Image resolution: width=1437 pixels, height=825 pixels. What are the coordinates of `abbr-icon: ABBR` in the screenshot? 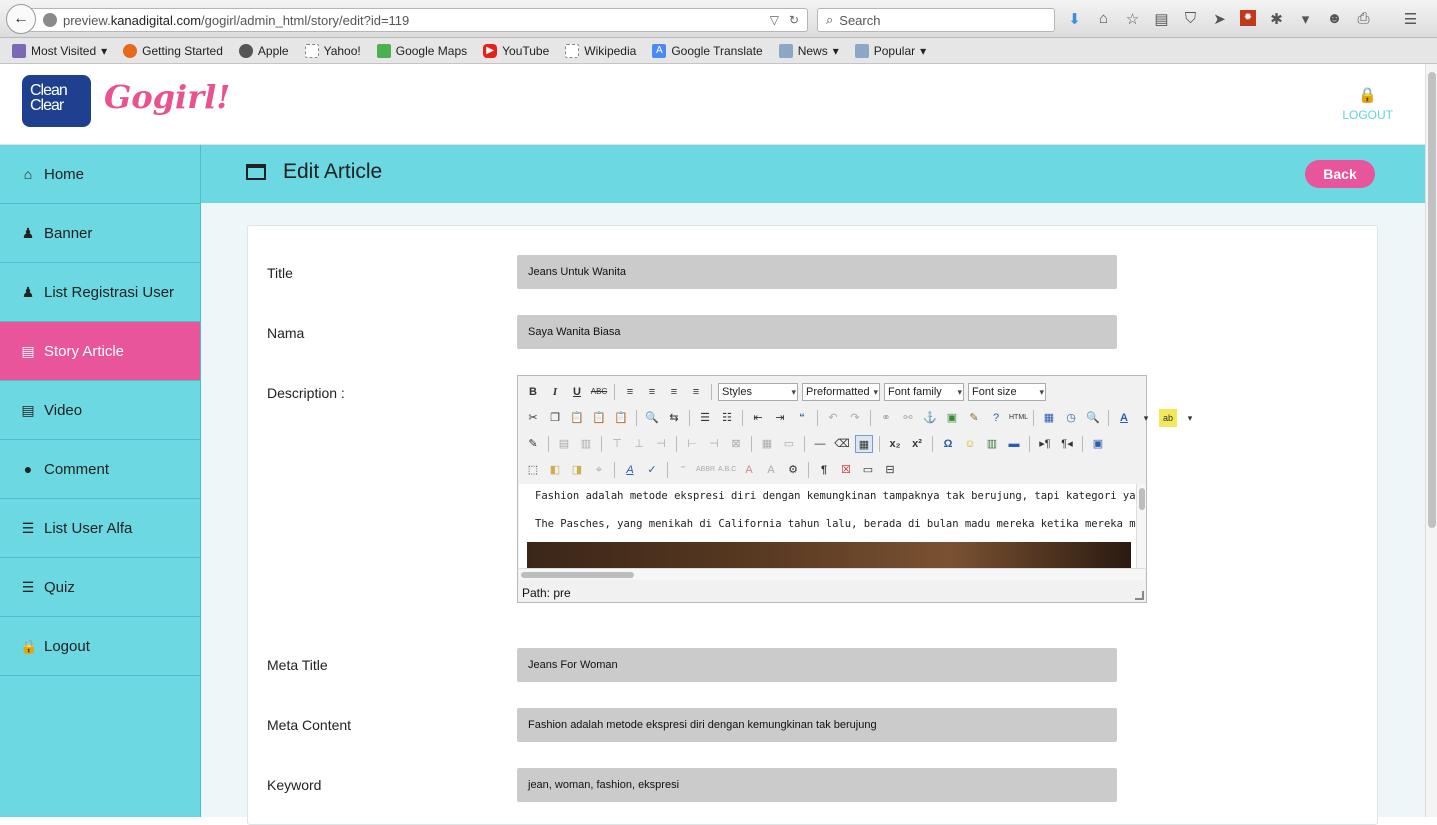 It's located at (705, 470).